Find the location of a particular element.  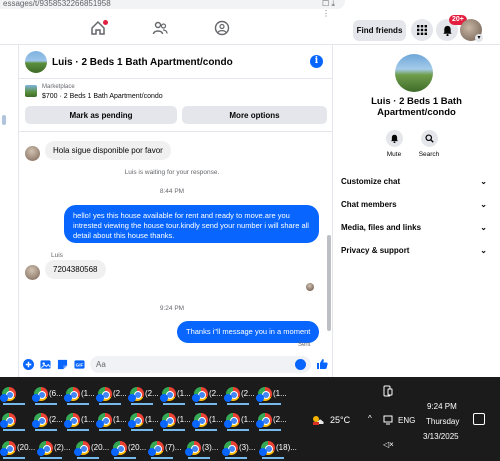

mark-as-pending-button: Mark as pending is located at coordinates (101, 115).